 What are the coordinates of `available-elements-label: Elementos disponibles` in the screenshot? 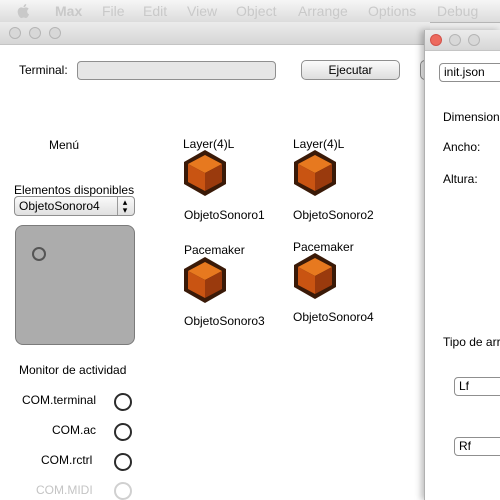 It's located at (74, 190).